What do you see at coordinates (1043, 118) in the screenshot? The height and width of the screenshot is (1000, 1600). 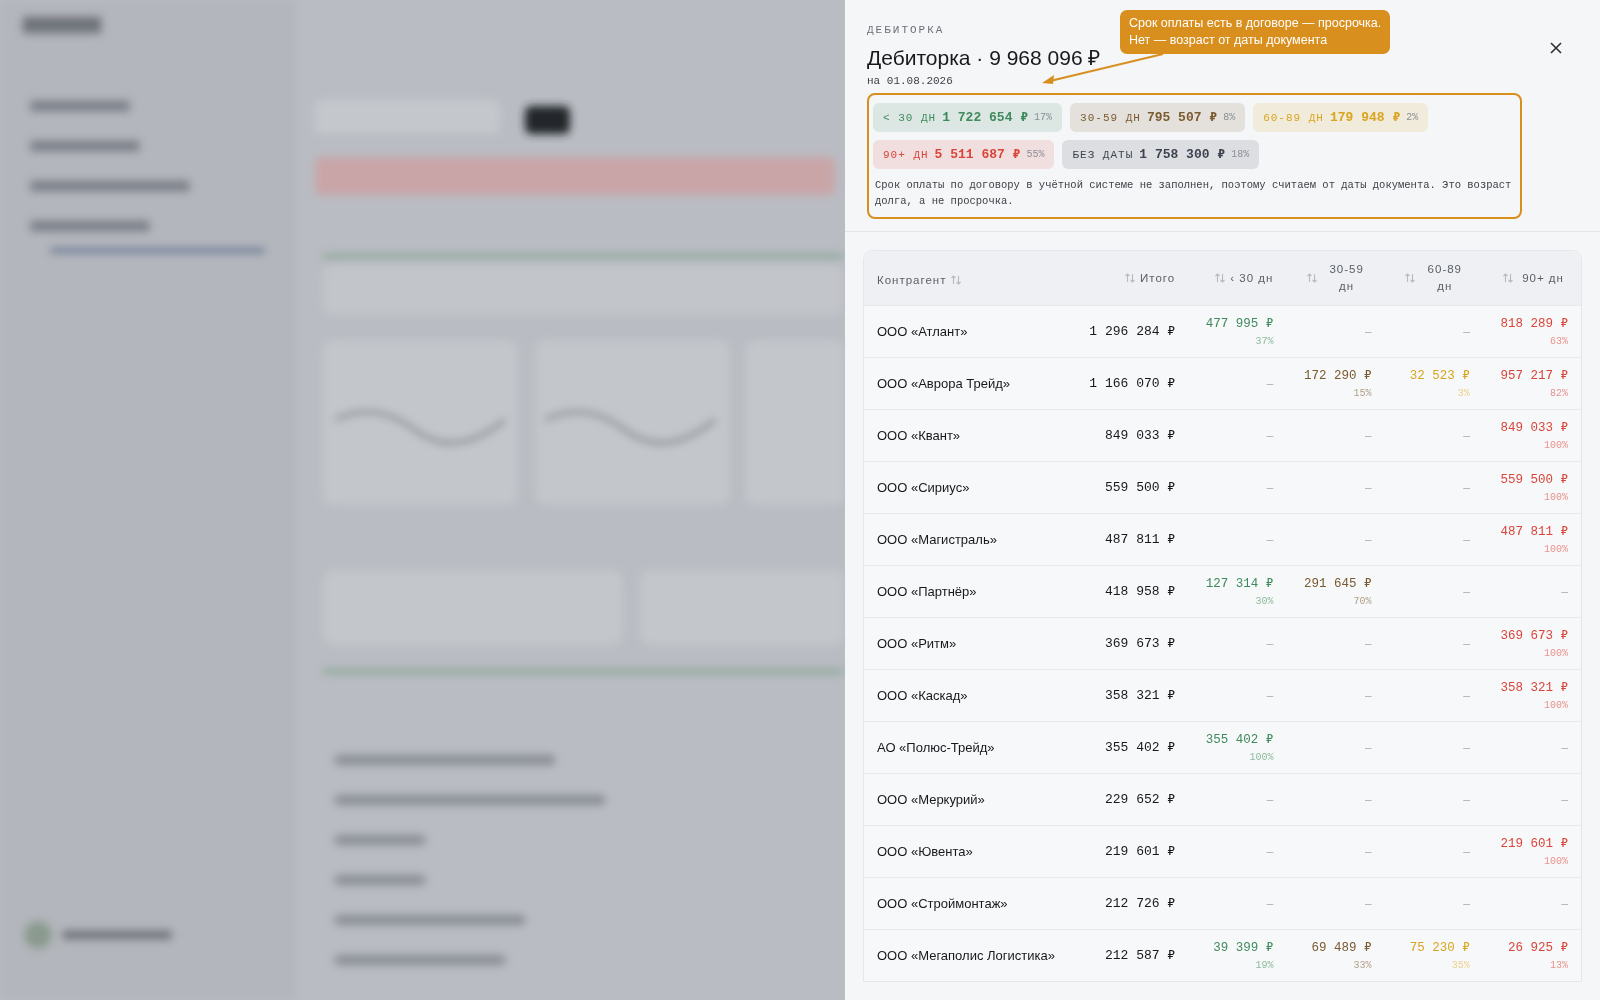 I see `chip-percent: 17%` at bounding box center [1043, 118].